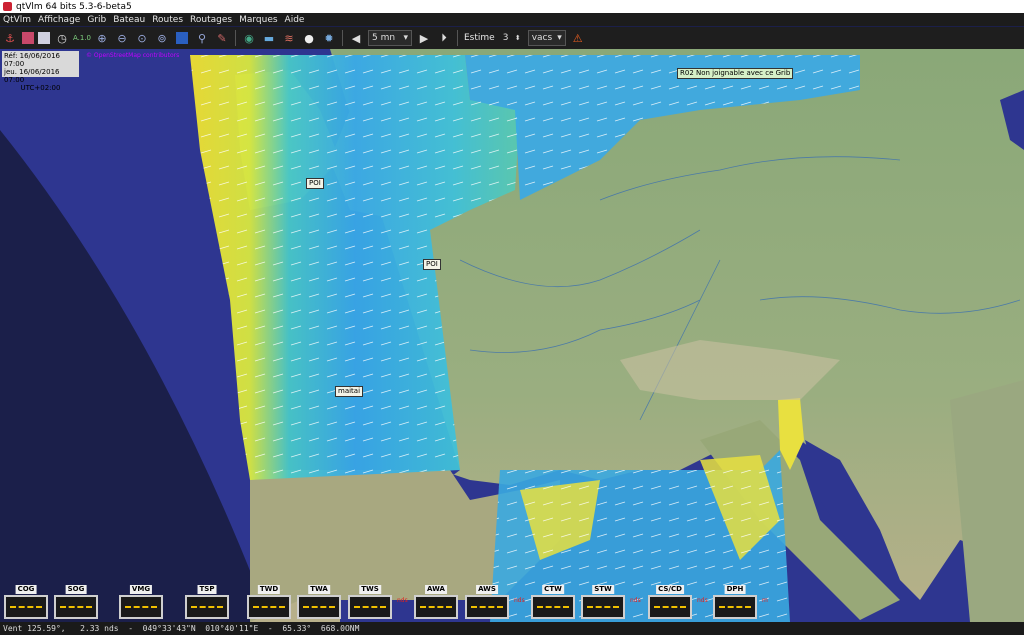 The width and height of the screenshot is (1024, 635). Describe the element at coordinates (269, 602) in the screenshot. I see `instrument-twd: TWD` at that location.